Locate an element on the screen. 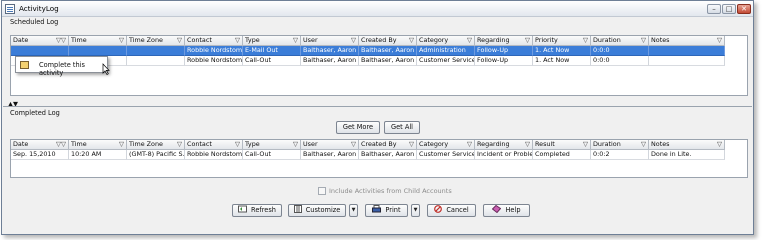 The width and height of the screenshot is (763, 240). column-header-label: Time Zone is located at coordinates (146, 40).